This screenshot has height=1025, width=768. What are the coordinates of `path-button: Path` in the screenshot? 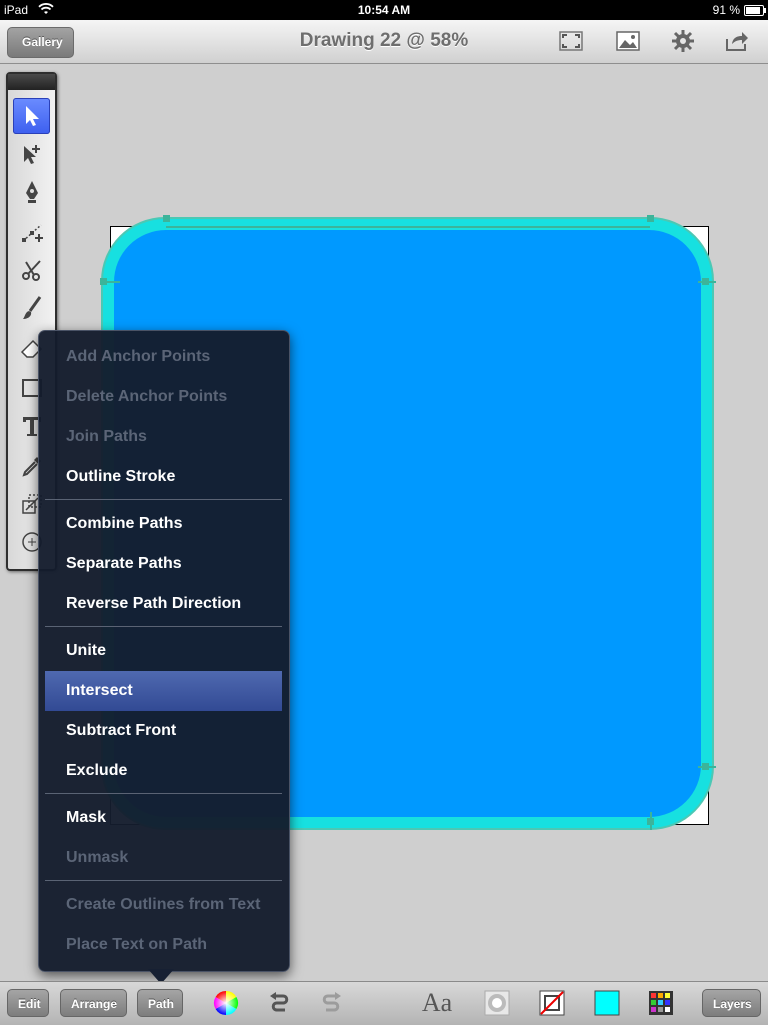 It's located at (160, 1003).